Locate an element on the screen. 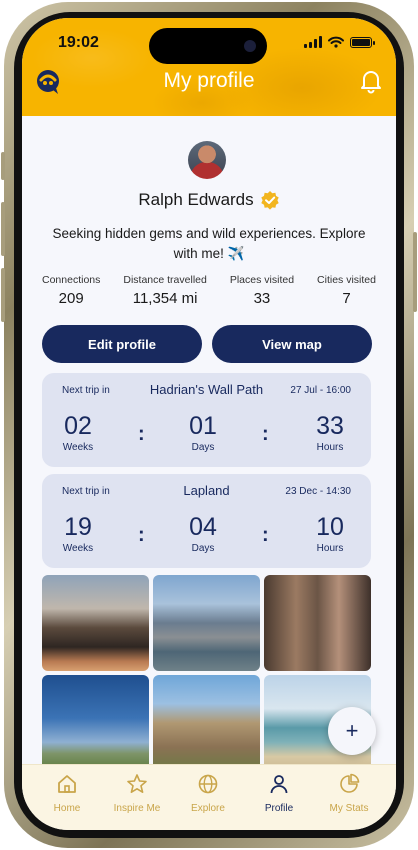  countdown-weeks: 02 Weeks is located at coordinates (78, 432).